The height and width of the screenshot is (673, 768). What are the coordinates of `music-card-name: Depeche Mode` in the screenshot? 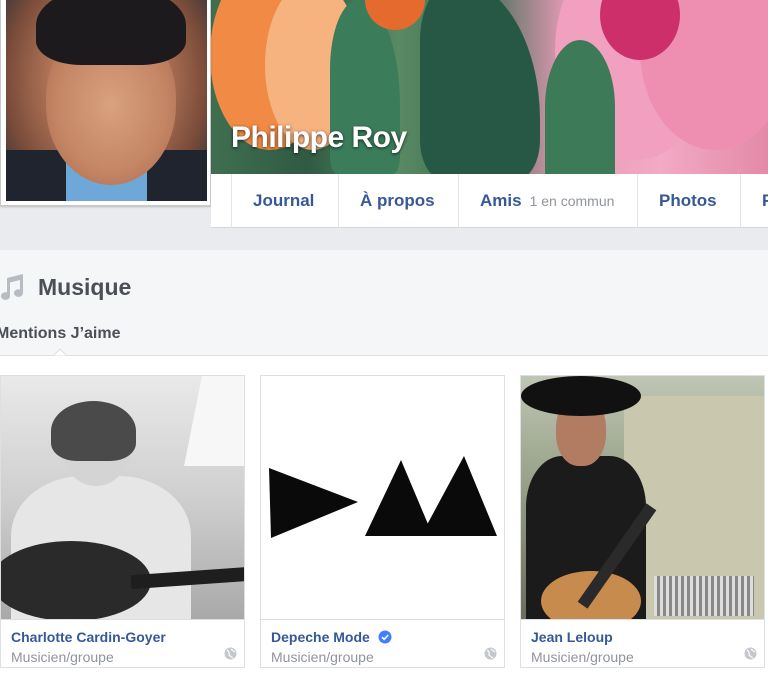 It's located at (331, 637).